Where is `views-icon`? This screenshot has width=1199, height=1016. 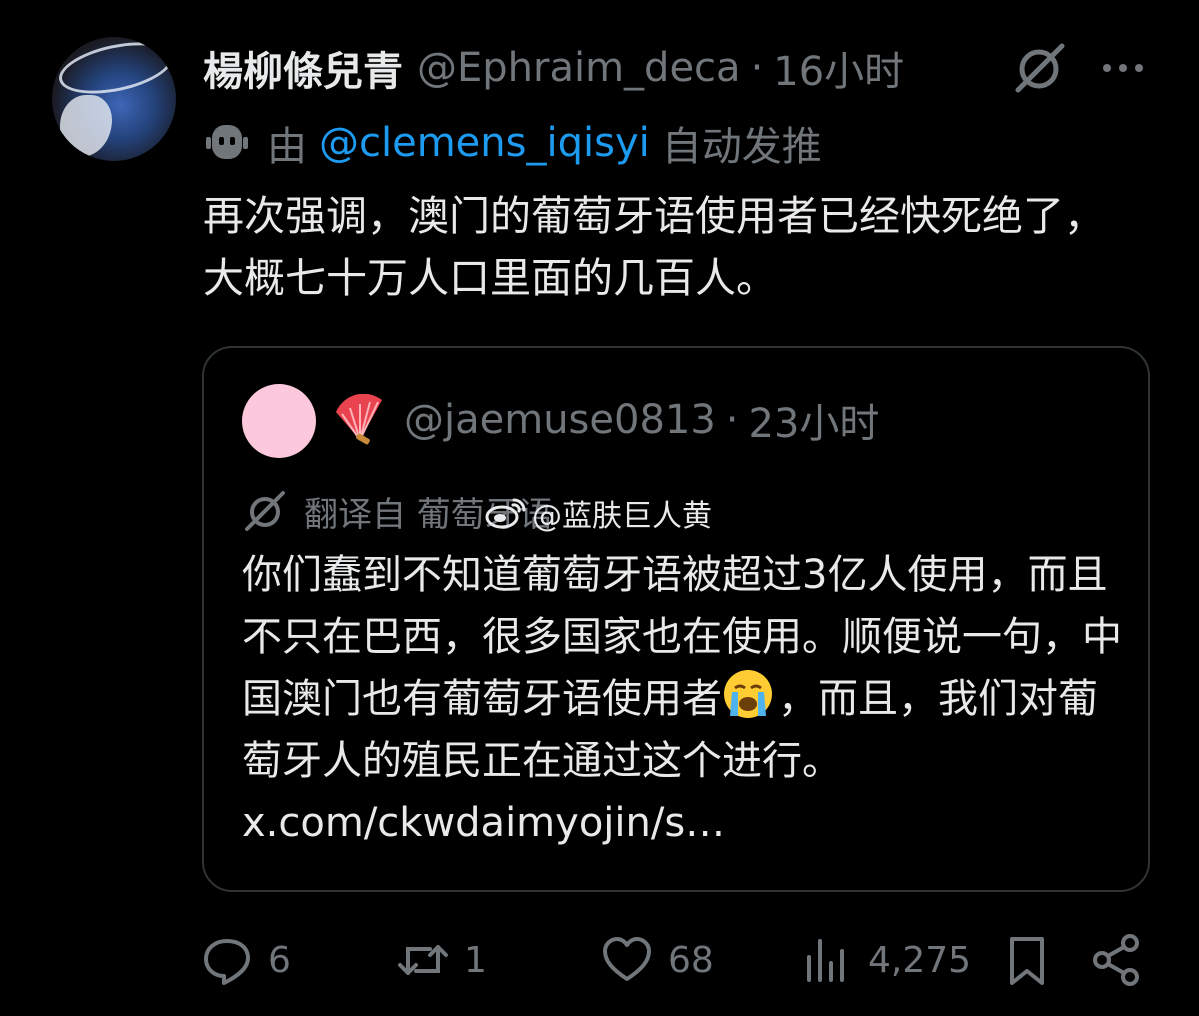
views-icon is located at coordinates (825, 960).